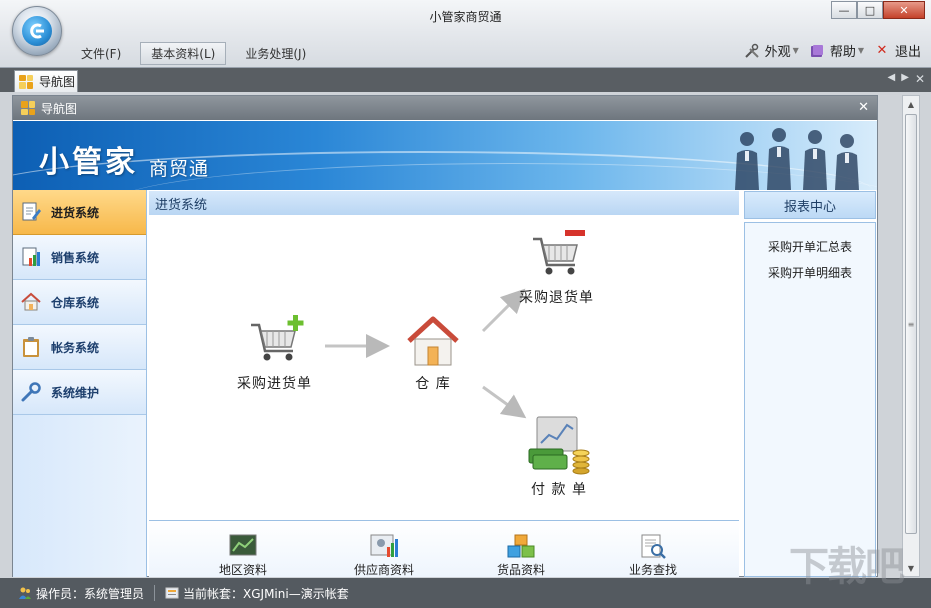  I want to click on navigation-window-header: 导航图 ✕, so click(445, 108).